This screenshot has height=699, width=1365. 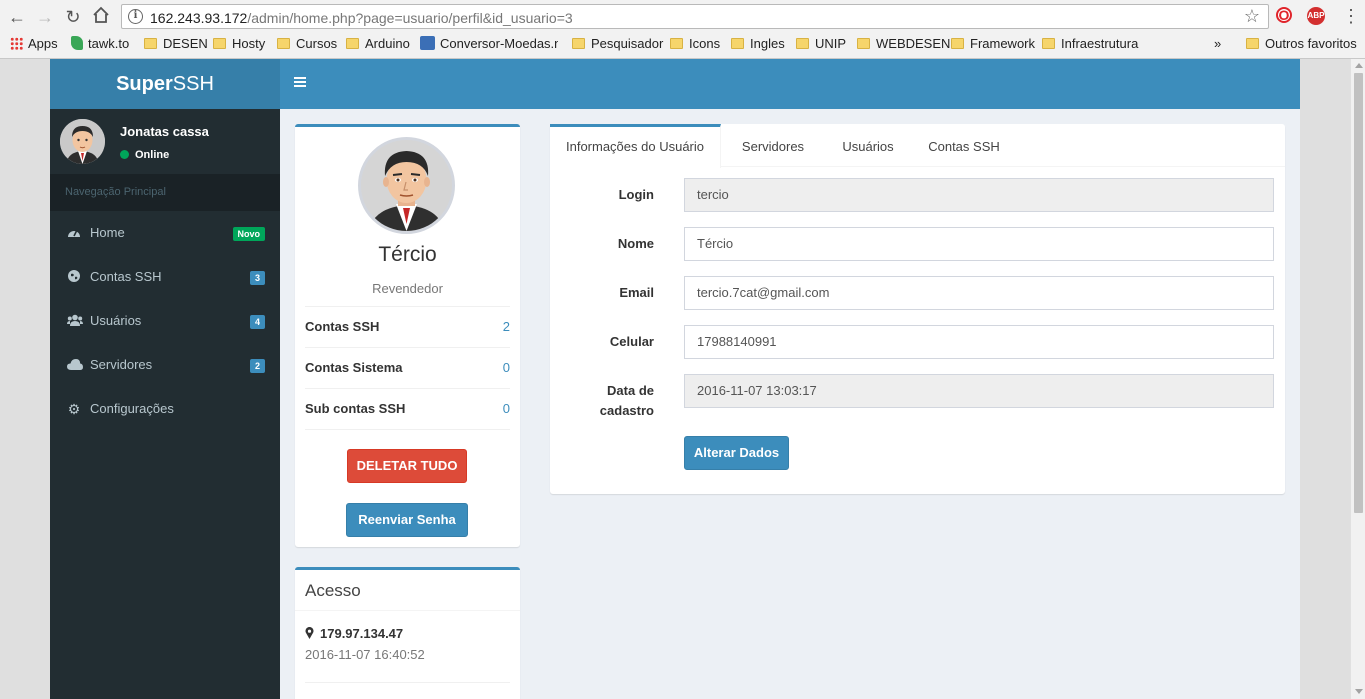 I want to click on top-navbar: SuperSSH, so click(x=675, y=84).